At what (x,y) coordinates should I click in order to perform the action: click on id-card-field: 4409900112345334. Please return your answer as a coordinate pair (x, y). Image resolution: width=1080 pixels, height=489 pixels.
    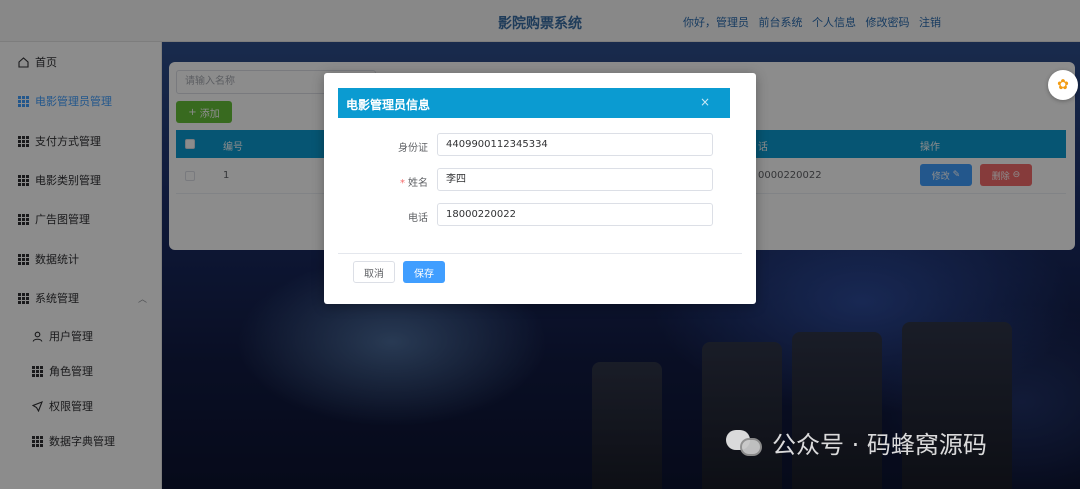
    Looking at the image, I should click on (575, 144).